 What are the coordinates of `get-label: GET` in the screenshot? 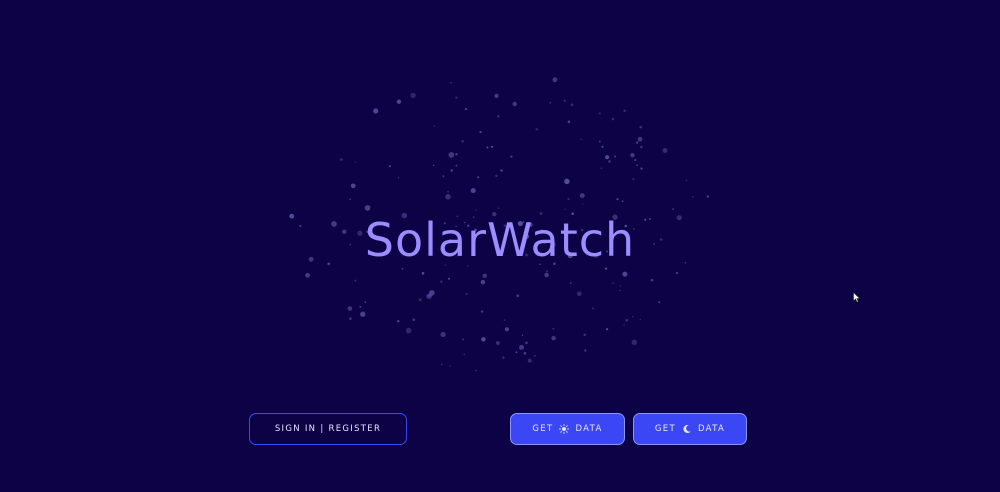 It's located at (665, 429).